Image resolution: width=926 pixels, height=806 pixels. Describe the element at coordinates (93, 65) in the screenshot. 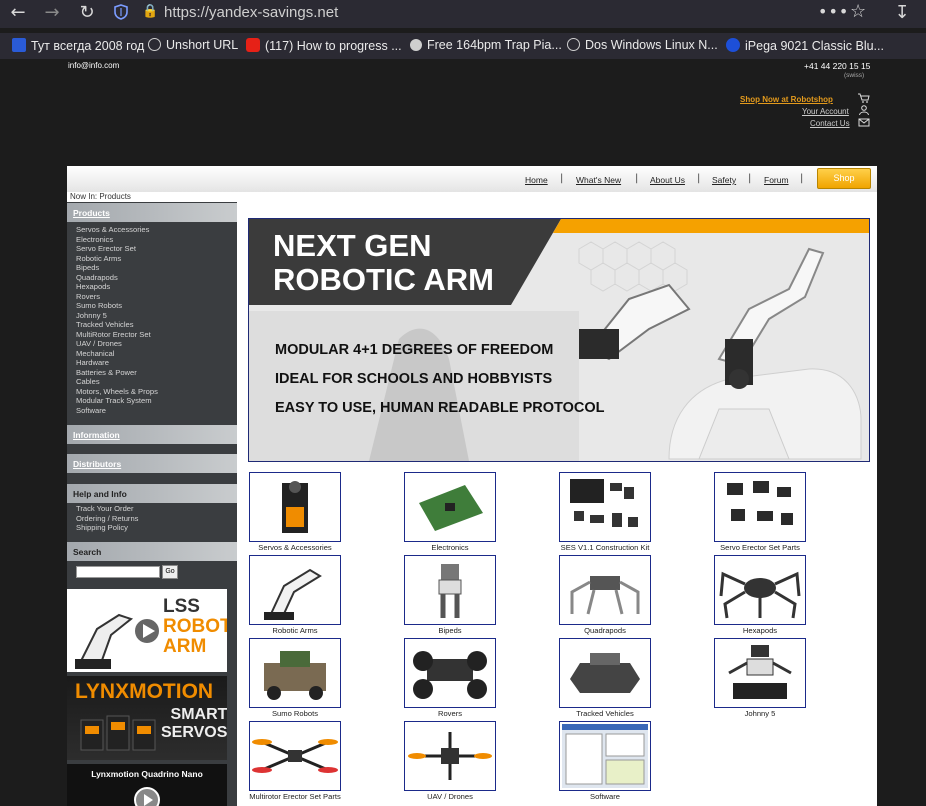

I see `email-link: info@info.com` at that location.